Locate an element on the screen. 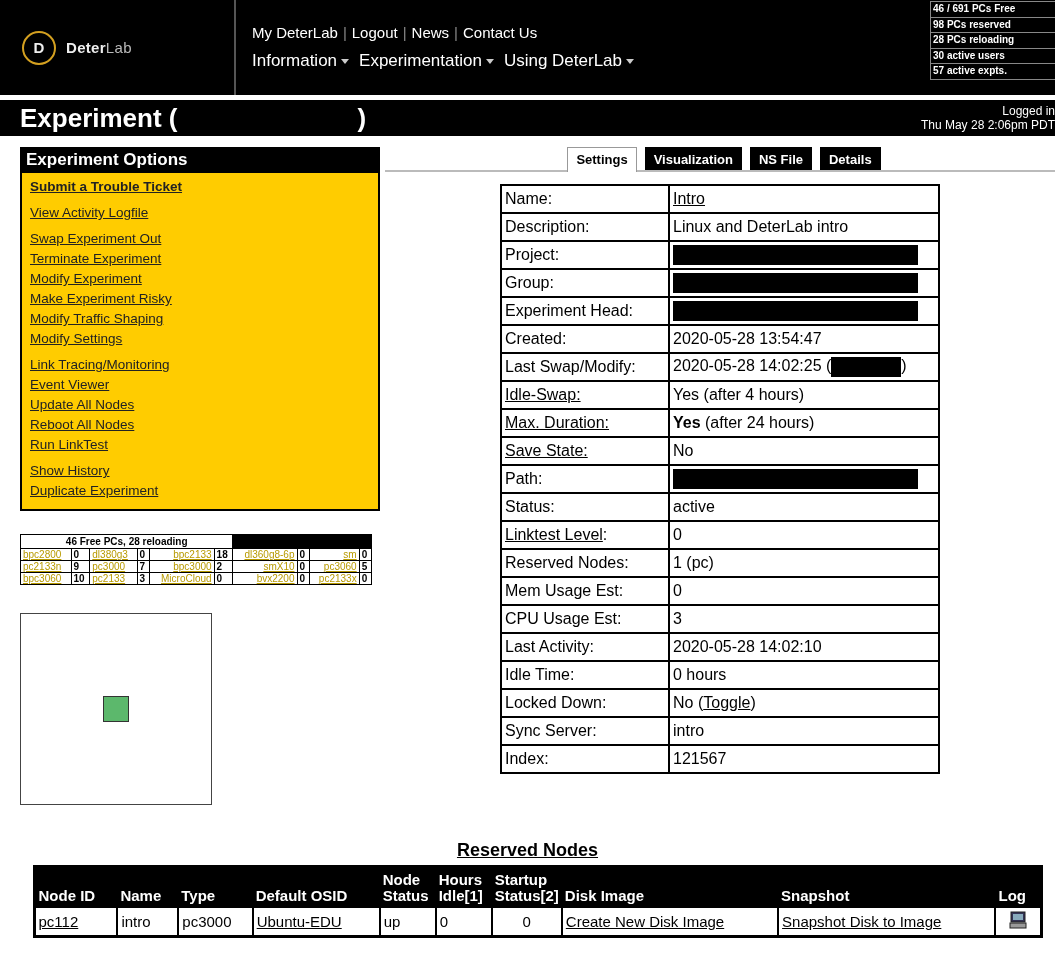  option-link: Reboot All Nodes is located at coordinates (82, 425).